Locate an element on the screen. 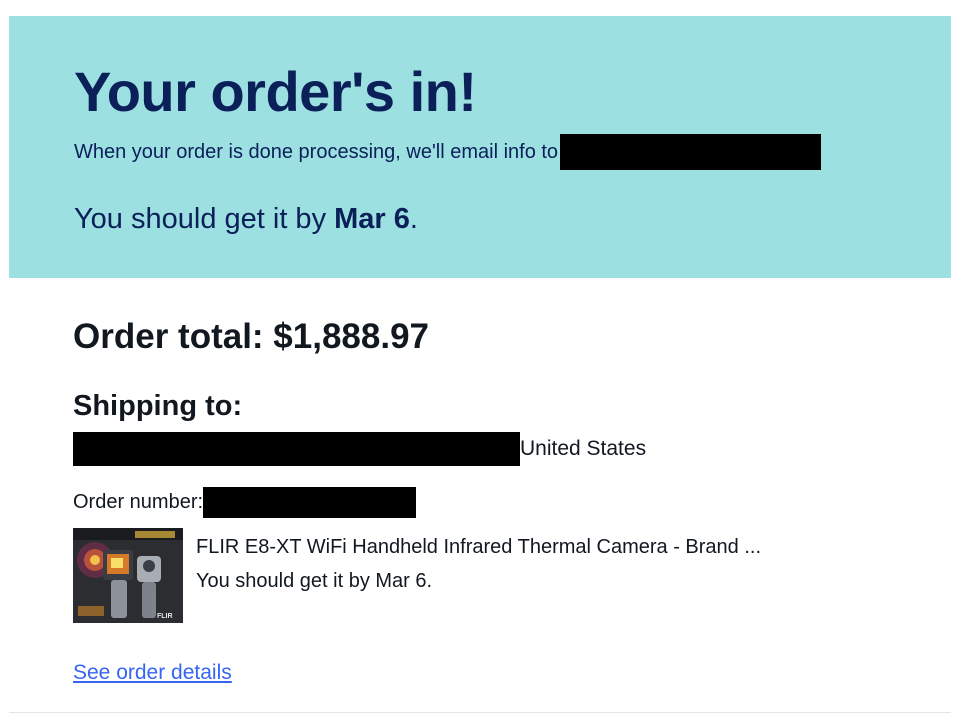  divider is located at coordinates (480, 712).